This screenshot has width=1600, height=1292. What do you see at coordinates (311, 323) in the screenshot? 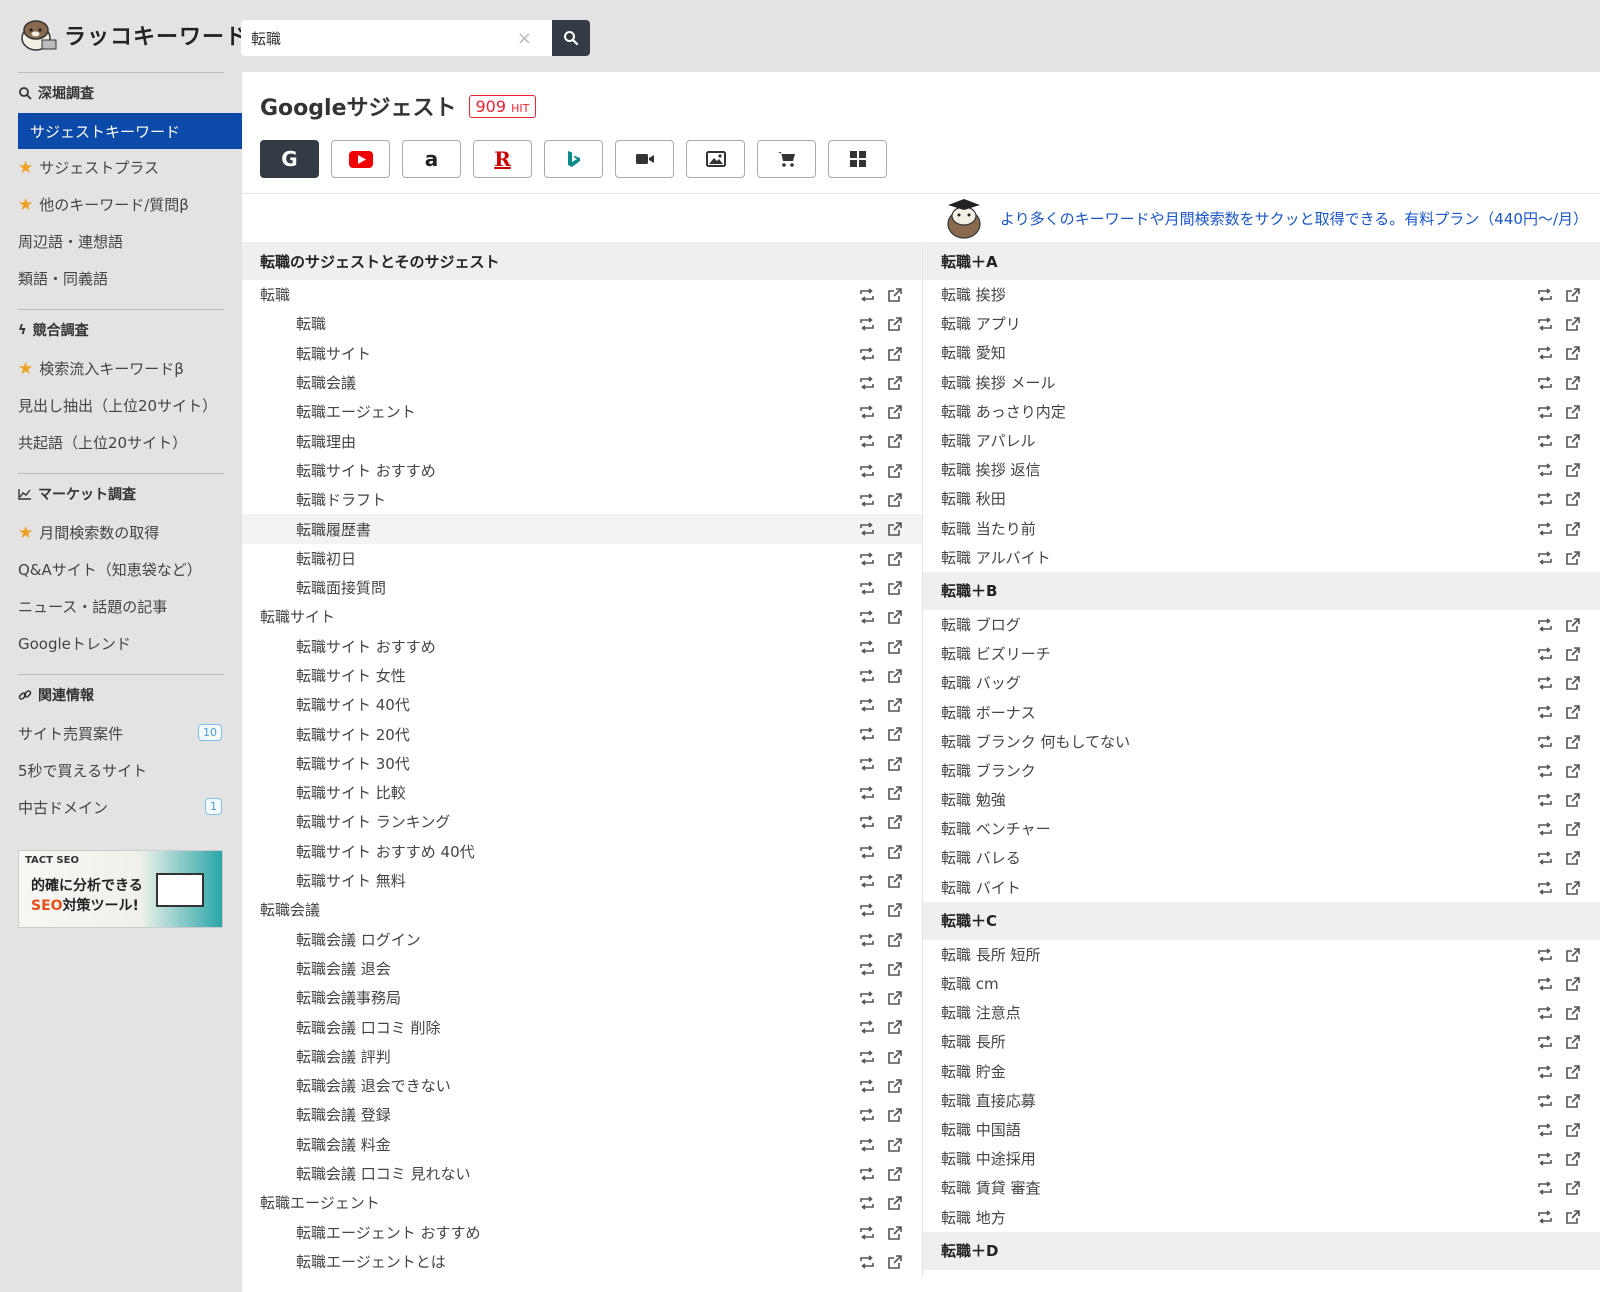
I see `keyword-text: 転職` at bounding box center [311, 323].